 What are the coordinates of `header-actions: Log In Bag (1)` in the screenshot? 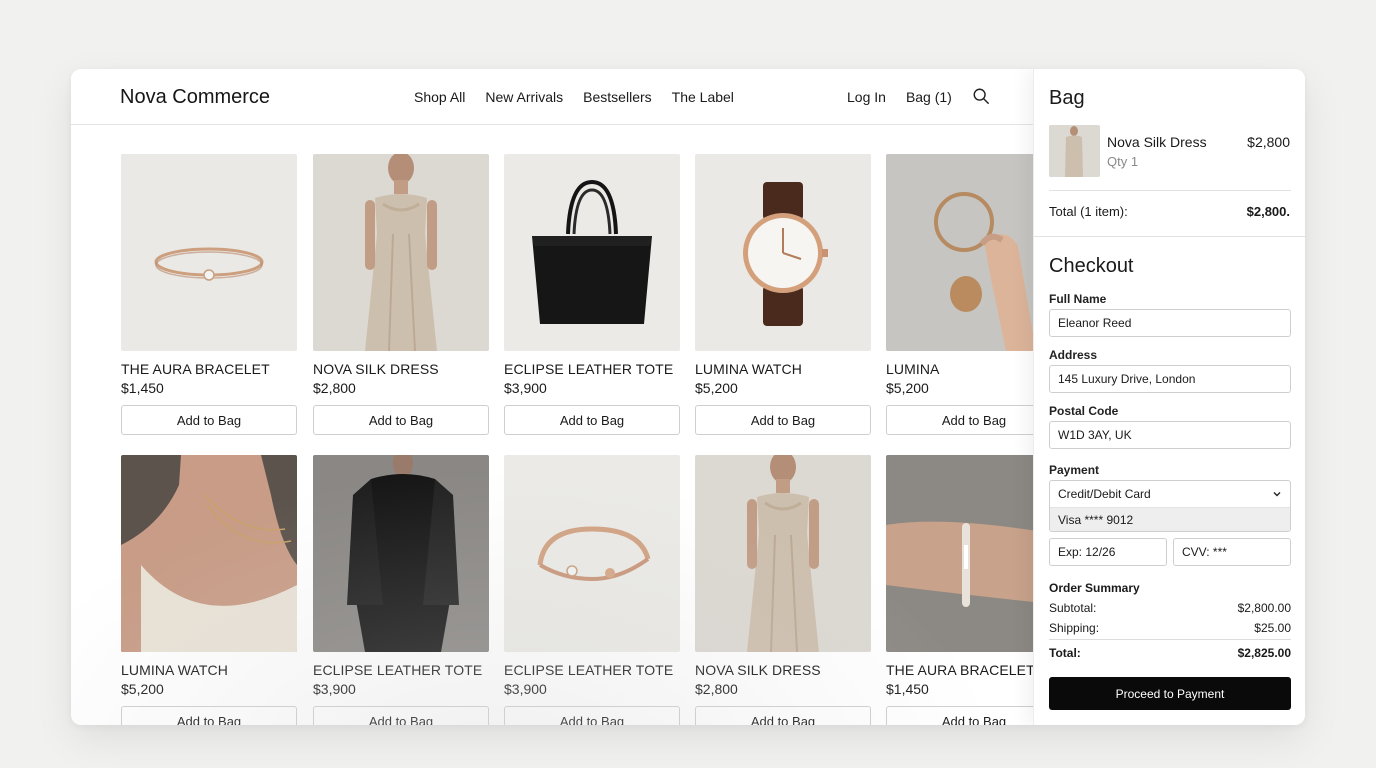 It's located at (918, 96).